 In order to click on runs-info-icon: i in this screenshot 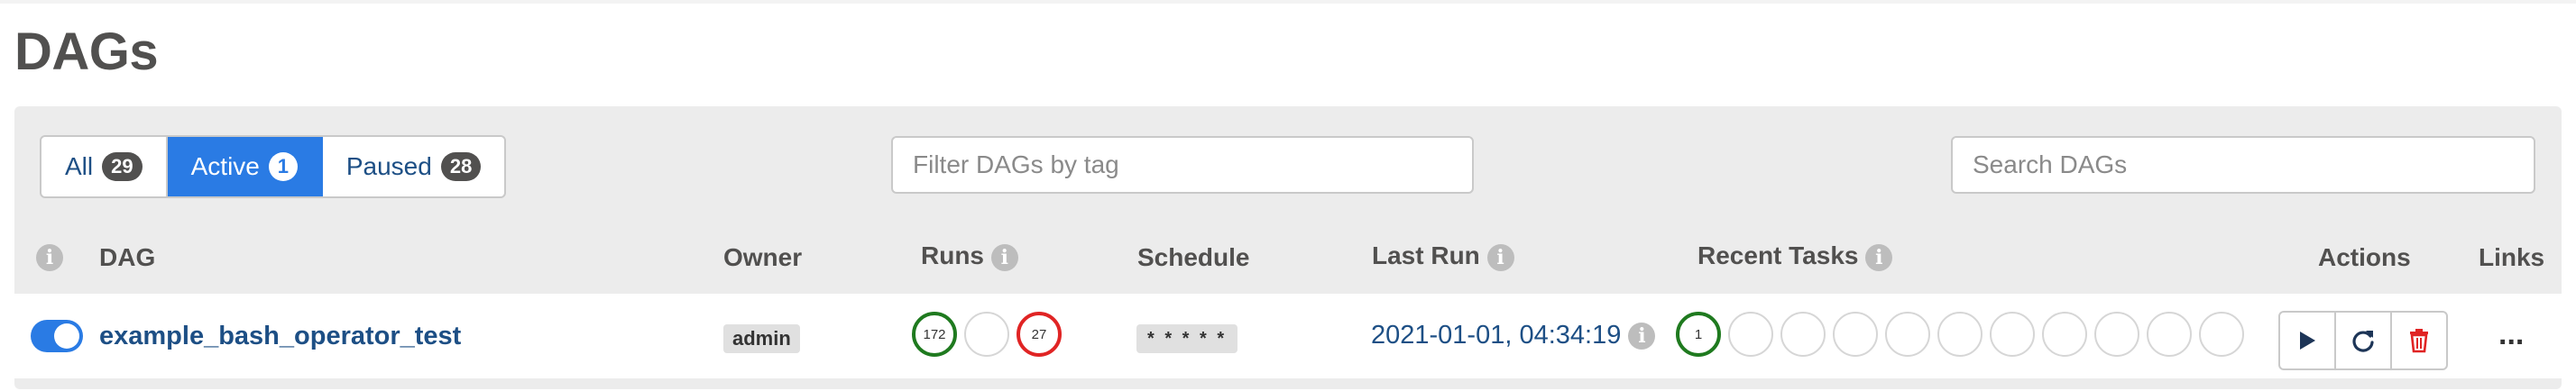, I will do `click(1004, 257)`.